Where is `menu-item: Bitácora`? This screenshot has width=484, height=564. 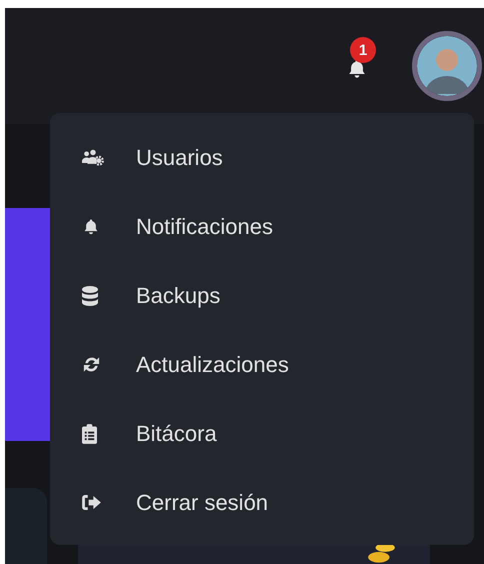 menu-item: Bitácora is located at coordinates (262, 433).